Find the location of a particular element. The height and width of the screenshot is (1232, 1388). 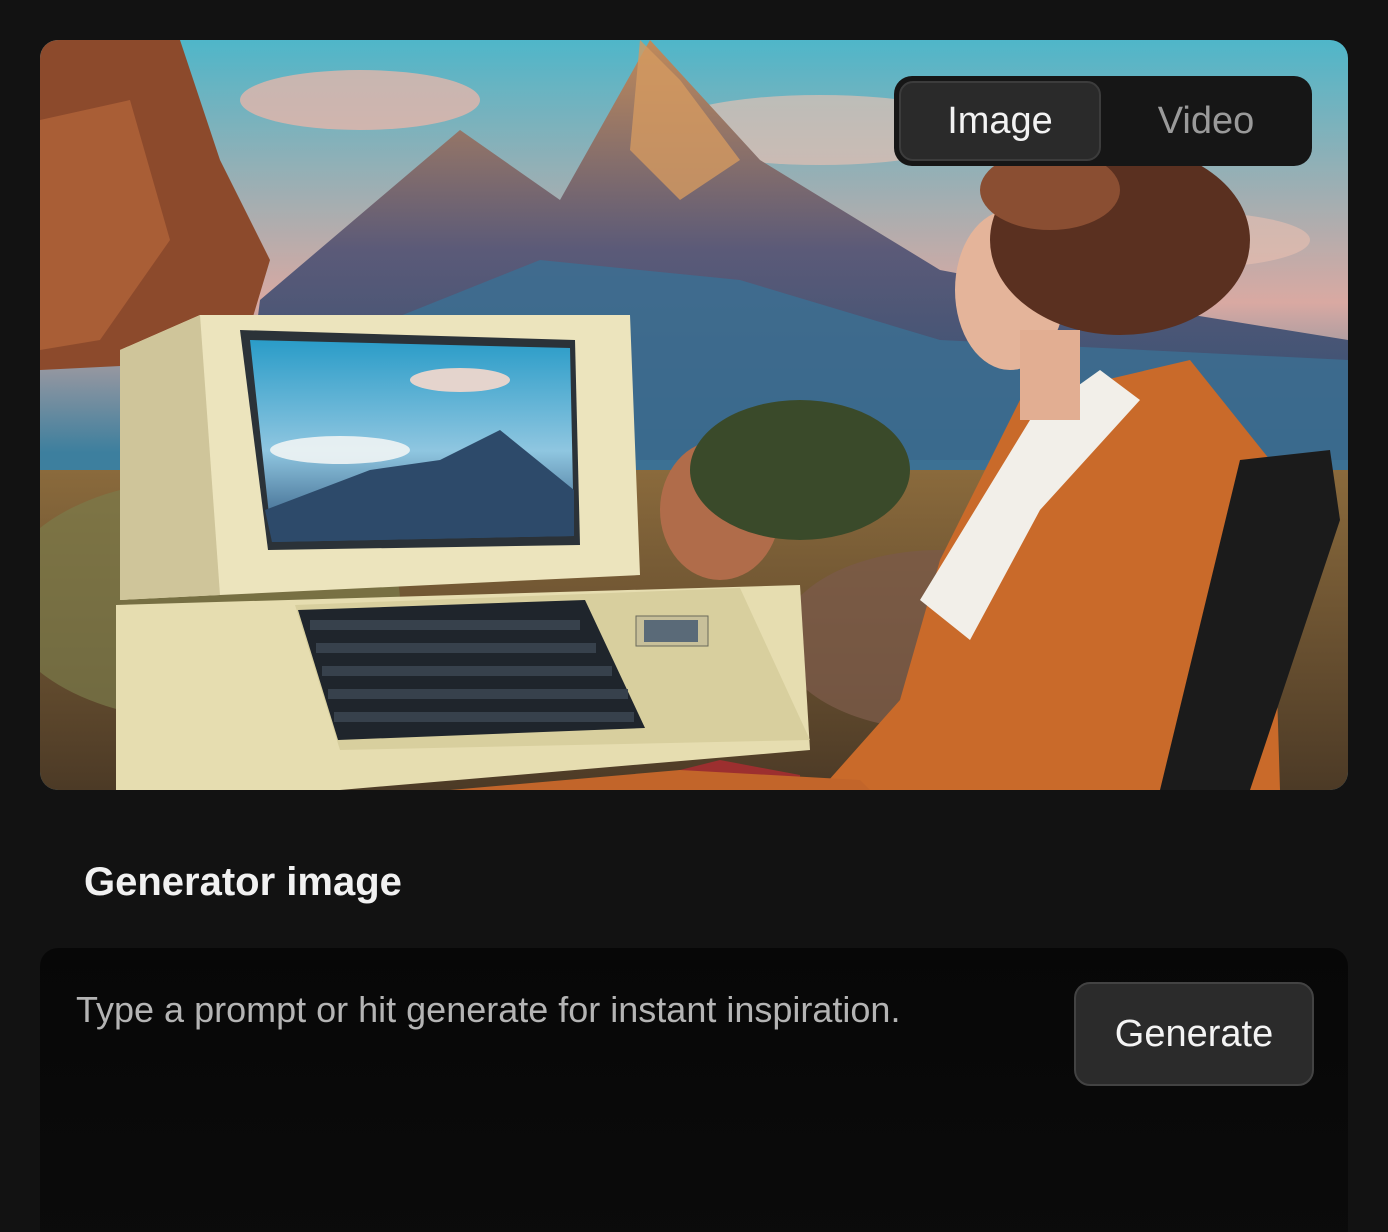

section-title: Generator image is located at coordinates (243, 882).